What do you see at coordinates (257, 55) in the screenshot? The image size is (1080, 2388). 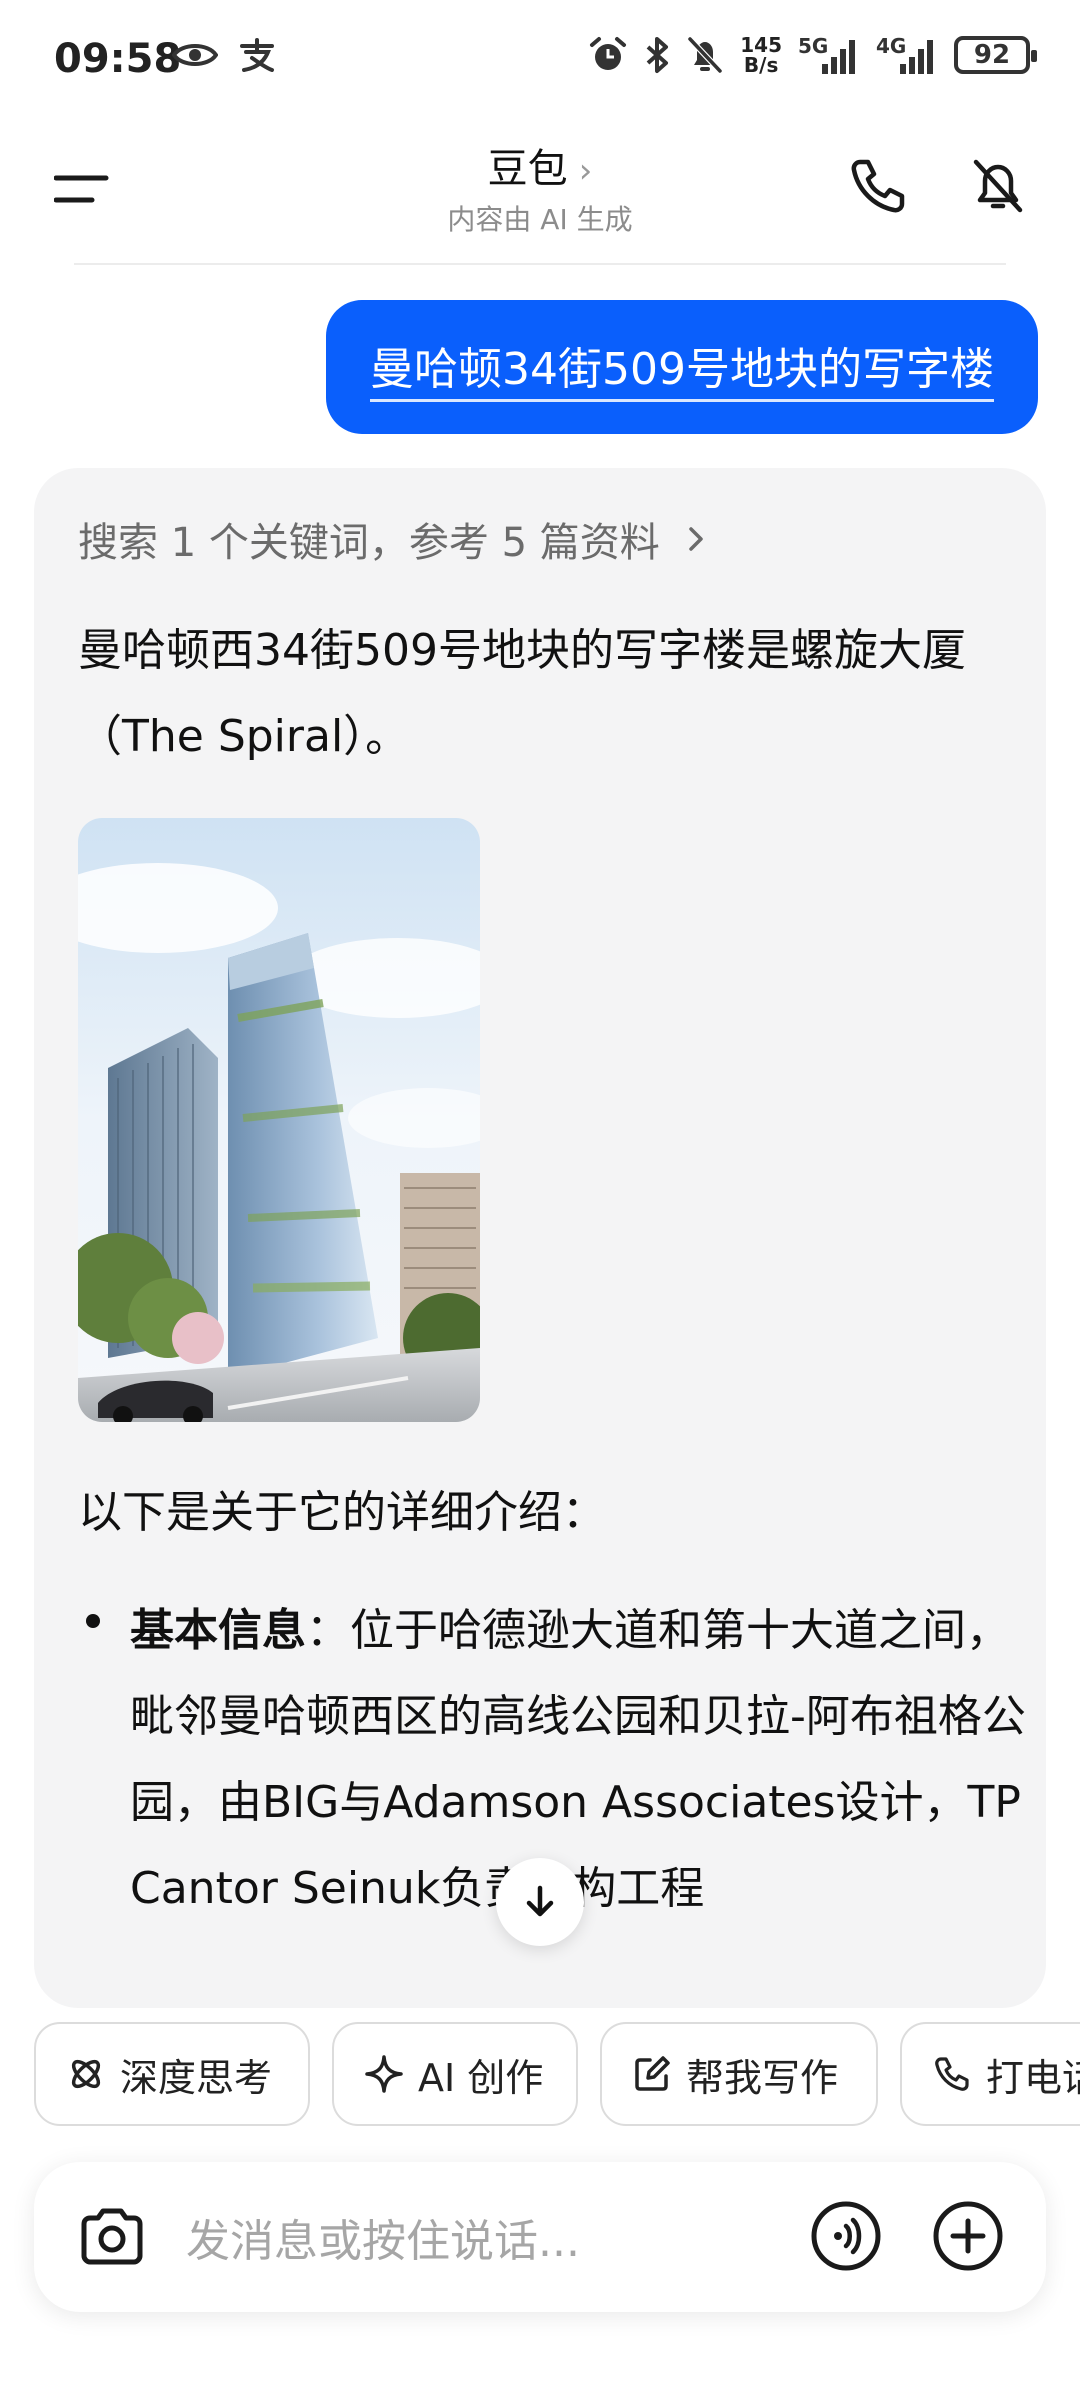 I see `alipay-icon` at bounding box center [257, 55].